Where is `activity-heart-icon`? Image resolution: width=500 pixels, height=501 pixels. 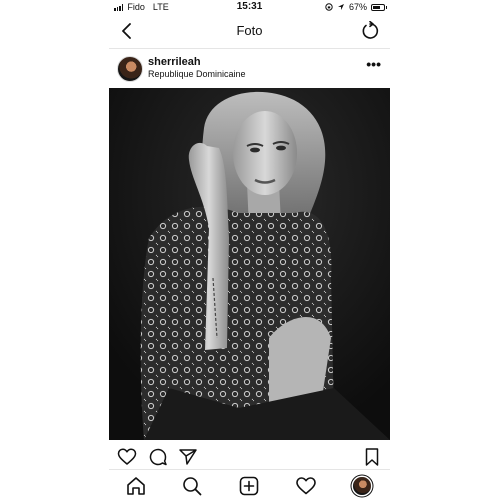
activity-heart-icon is located at coordinates (306, 486).